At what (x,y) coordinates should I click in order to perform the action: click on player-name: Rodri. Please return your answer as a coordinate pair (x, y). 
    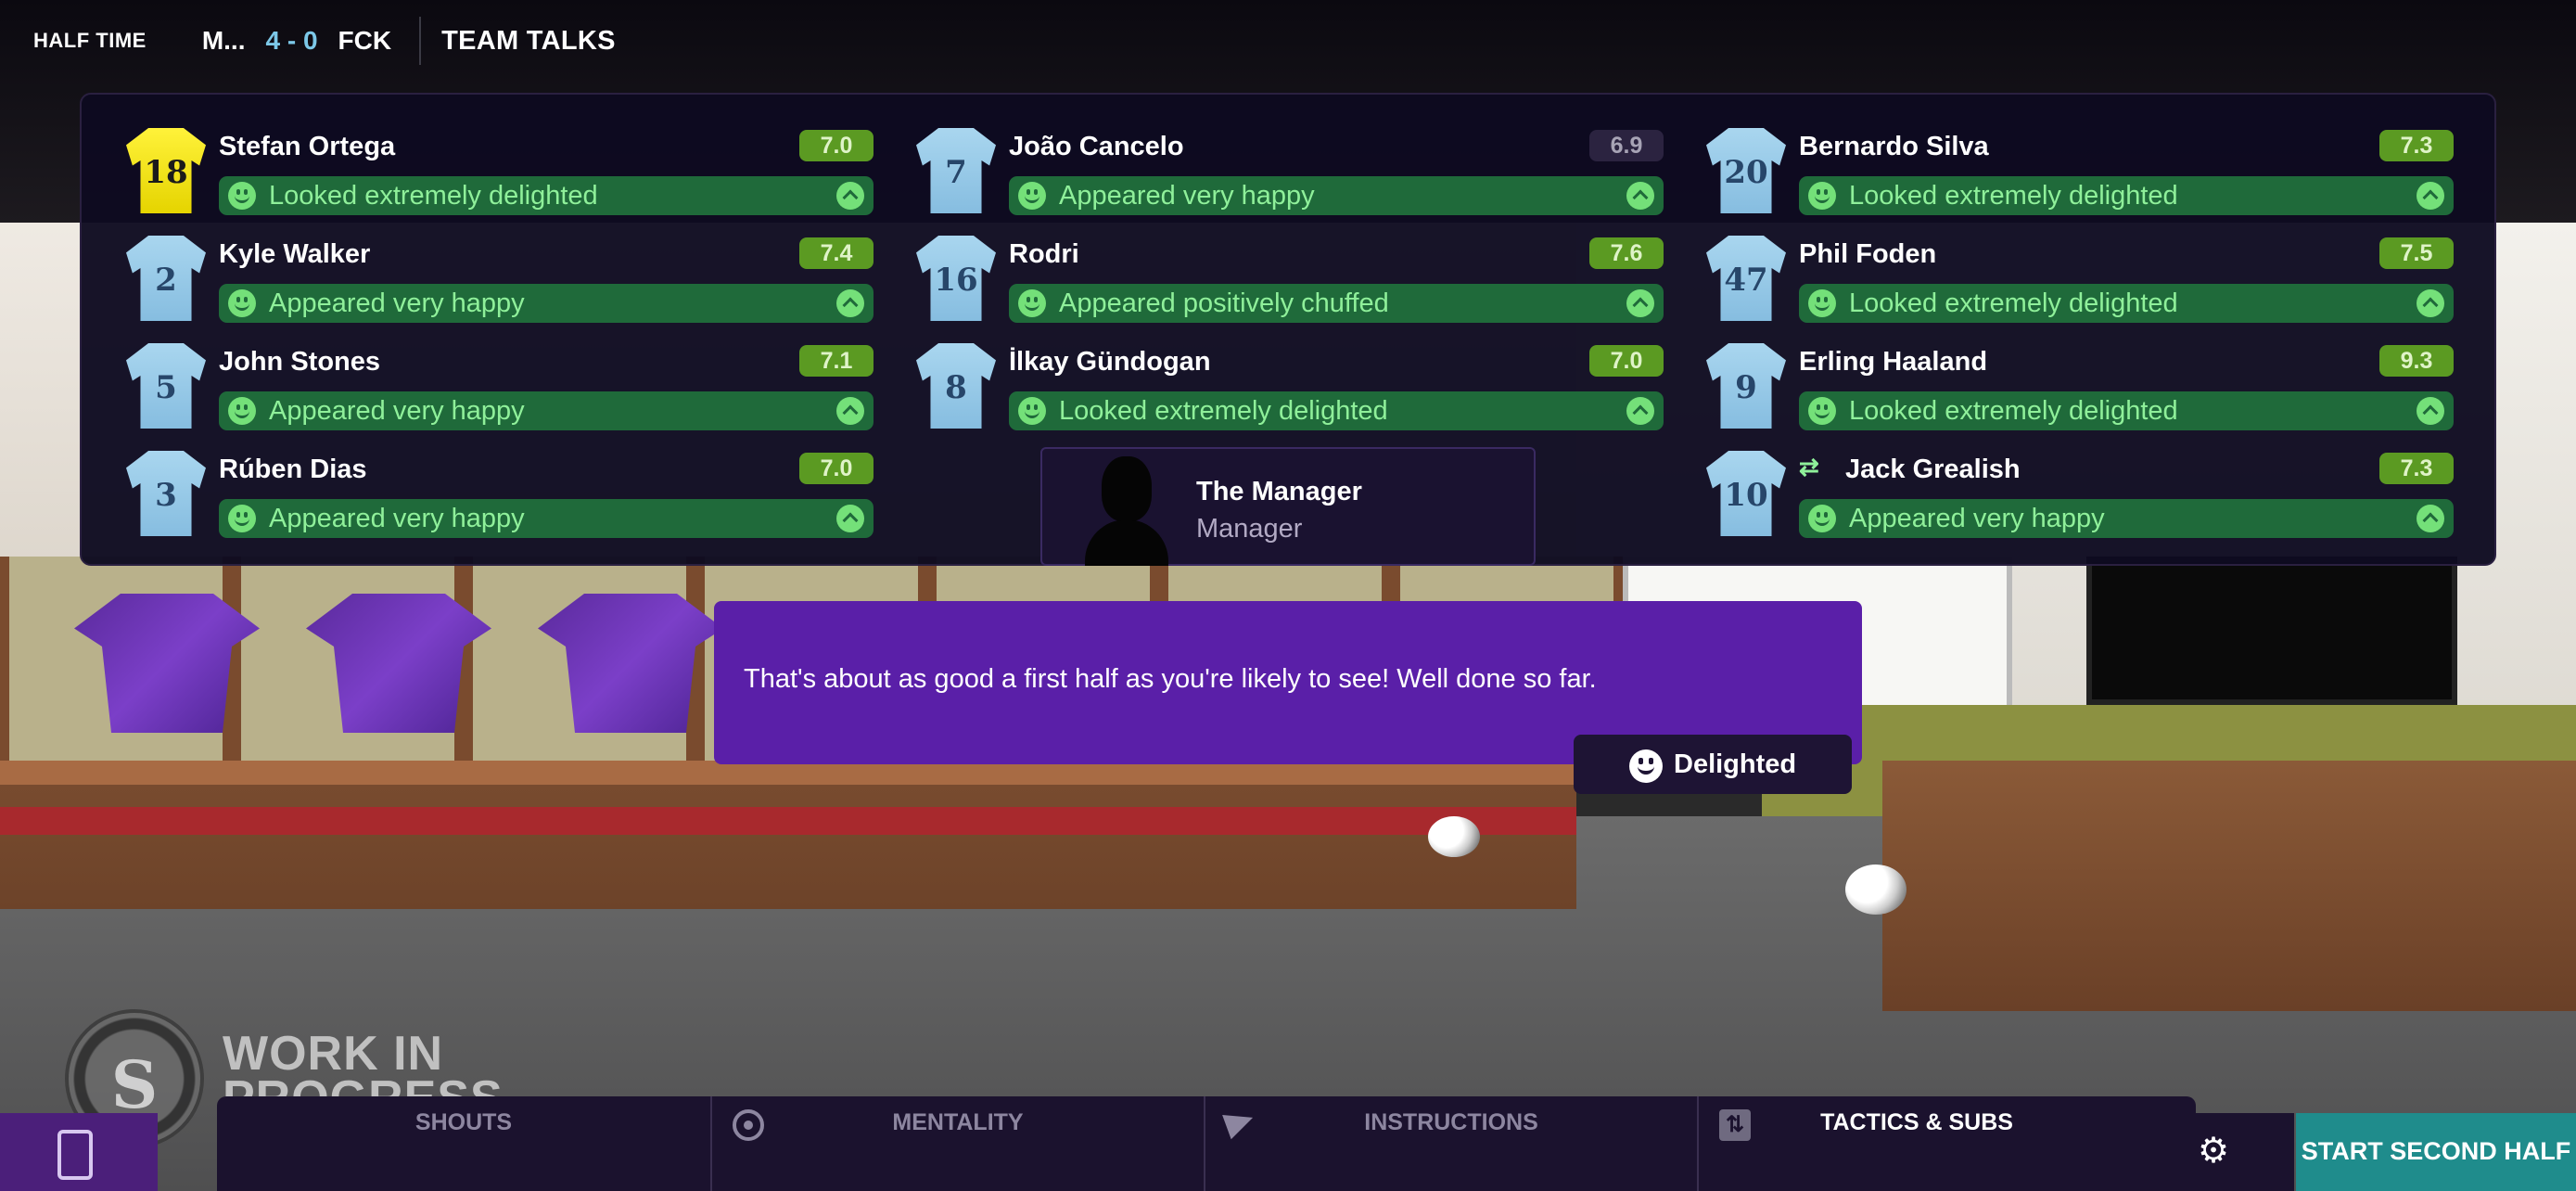
    Looking at the image, I should click on (1044, 254).